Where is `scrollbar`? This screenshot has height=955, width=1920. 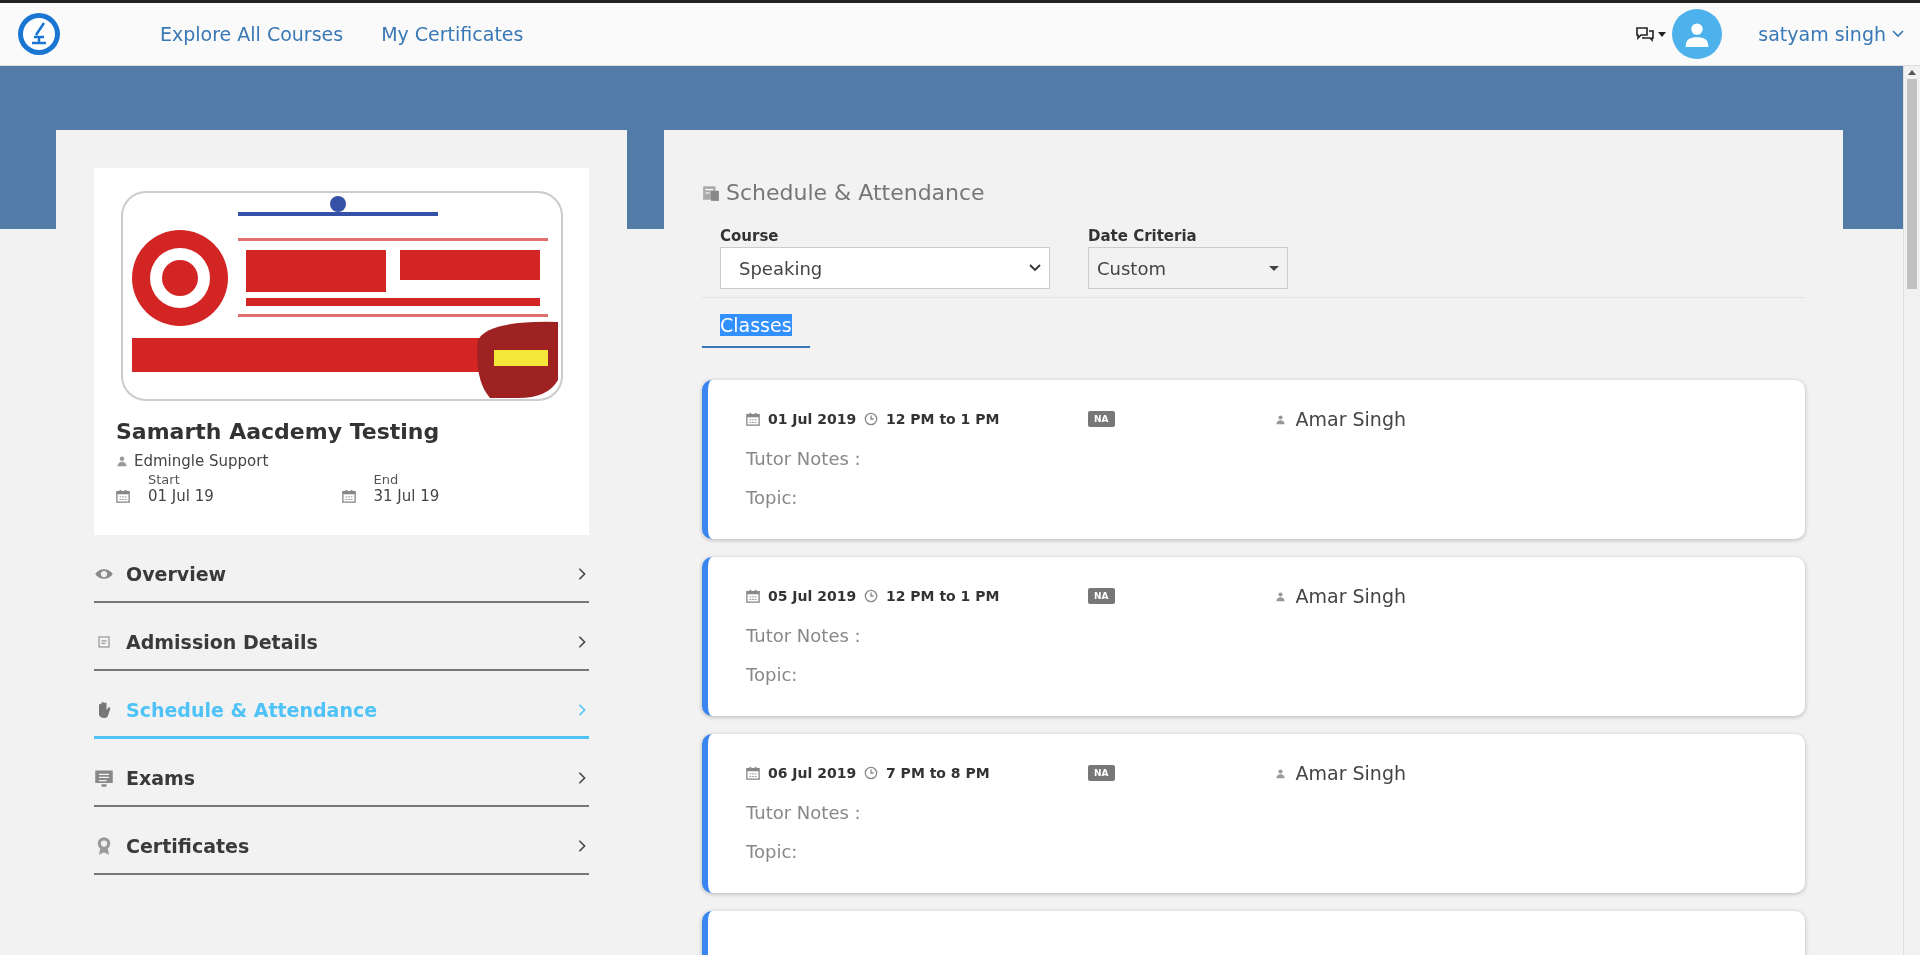
scrollbar is located at coordinates (1911, 510).